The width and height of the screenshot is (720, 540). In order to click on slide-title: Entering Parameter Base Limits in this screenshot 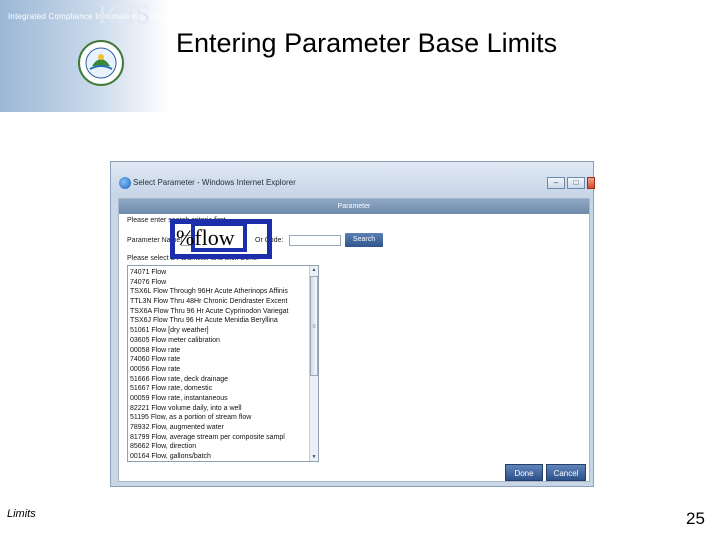, I will do `click(367, 43)`.